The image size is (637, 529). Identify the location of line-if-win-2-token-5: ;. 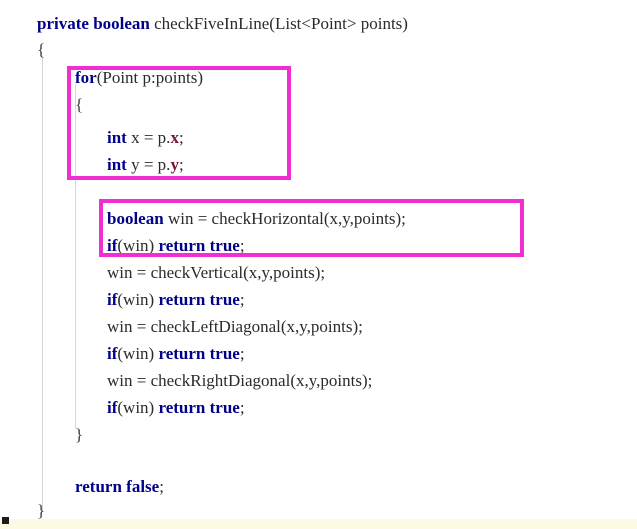
(242, 299).